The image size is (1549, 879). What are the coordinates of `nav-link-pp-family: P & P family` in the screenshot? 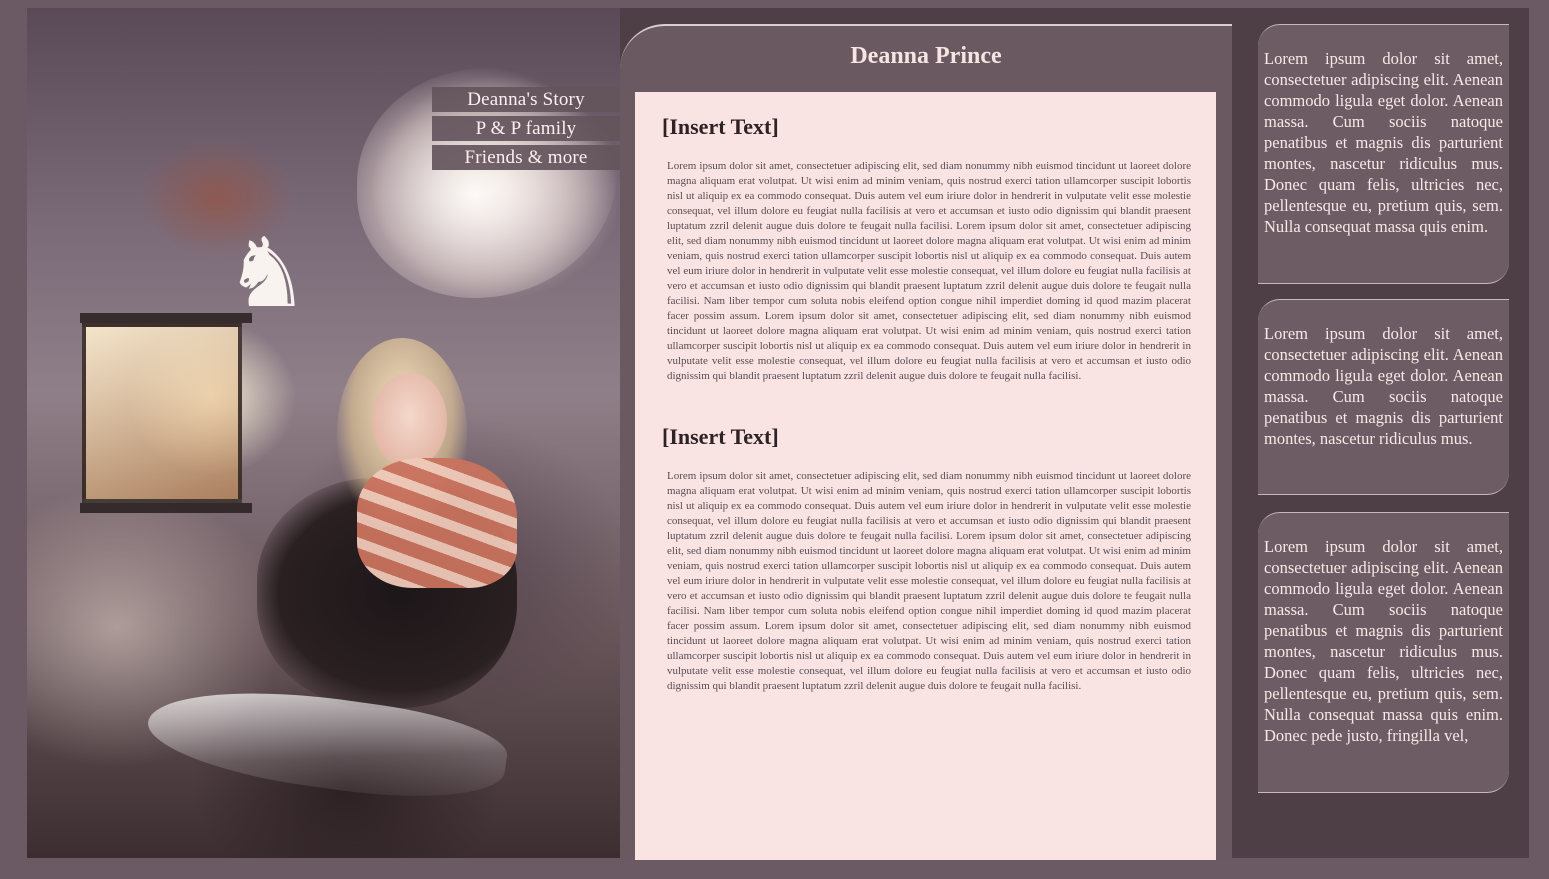 It's located at (526, 128).